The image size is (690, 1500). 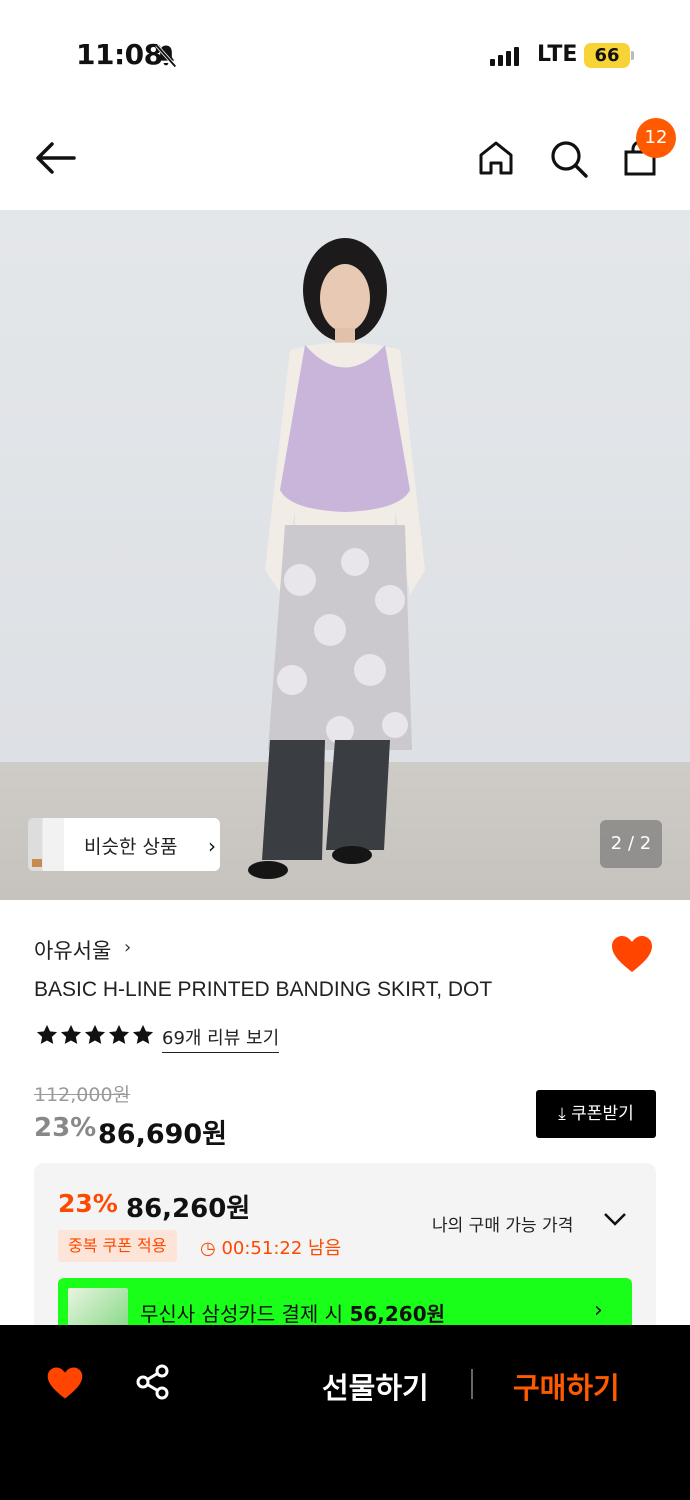 What do you see at coordinates (221, 1038) in the screenshot?
I see `review-link: 69개 리뷰 보기` at bounding box center [221, 1038].